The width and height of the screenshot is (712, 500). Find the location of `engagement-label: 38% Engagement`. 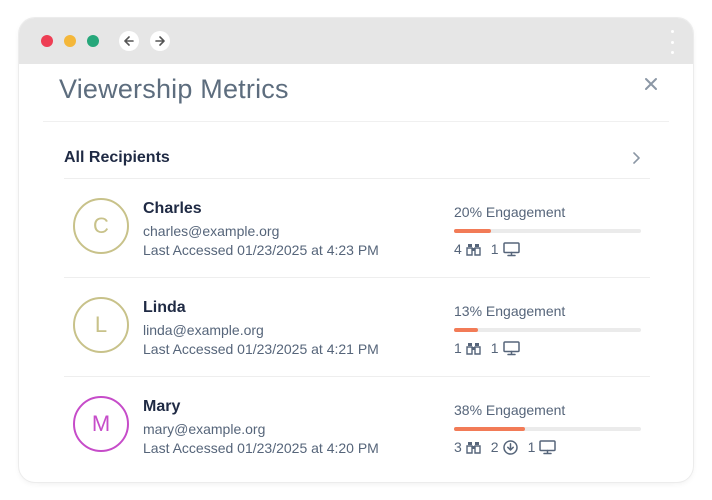

engagement-label: 38% Engagement is located at coordinates (510, 410).